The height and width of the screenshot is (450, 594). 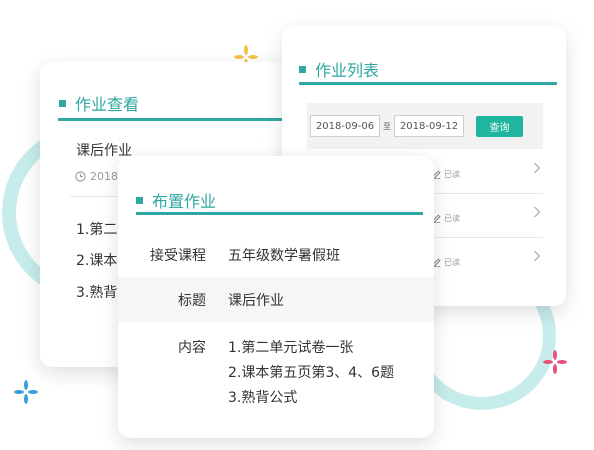 I want to click on course-row: 接受课程 五年级数学暑假班, so click(x=276, y=254).